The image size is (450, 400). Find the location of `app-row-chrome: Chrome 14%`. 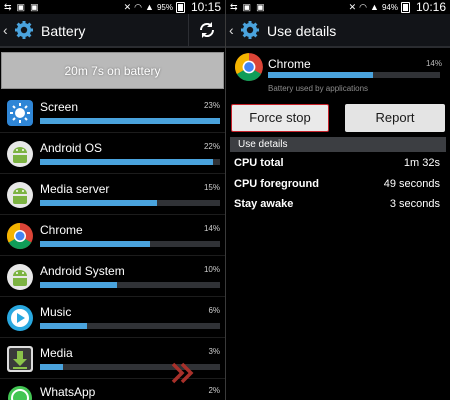

app-row-chrome: Chrome 14% is located at coordinates (112, 236).